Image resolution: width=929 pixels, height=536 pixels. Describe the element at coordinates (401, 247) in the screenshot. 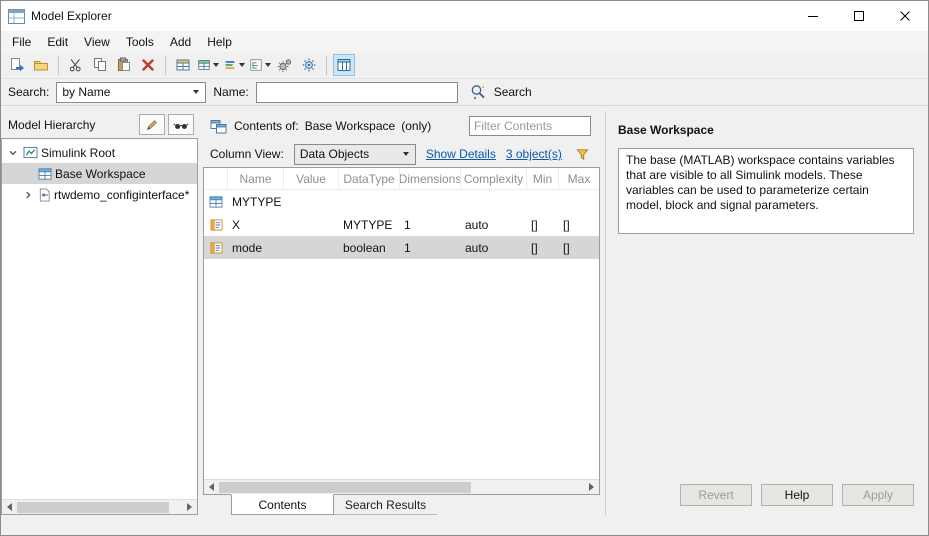

I see `table-row-selected: mode boolean 1 auto [] []` at that location.